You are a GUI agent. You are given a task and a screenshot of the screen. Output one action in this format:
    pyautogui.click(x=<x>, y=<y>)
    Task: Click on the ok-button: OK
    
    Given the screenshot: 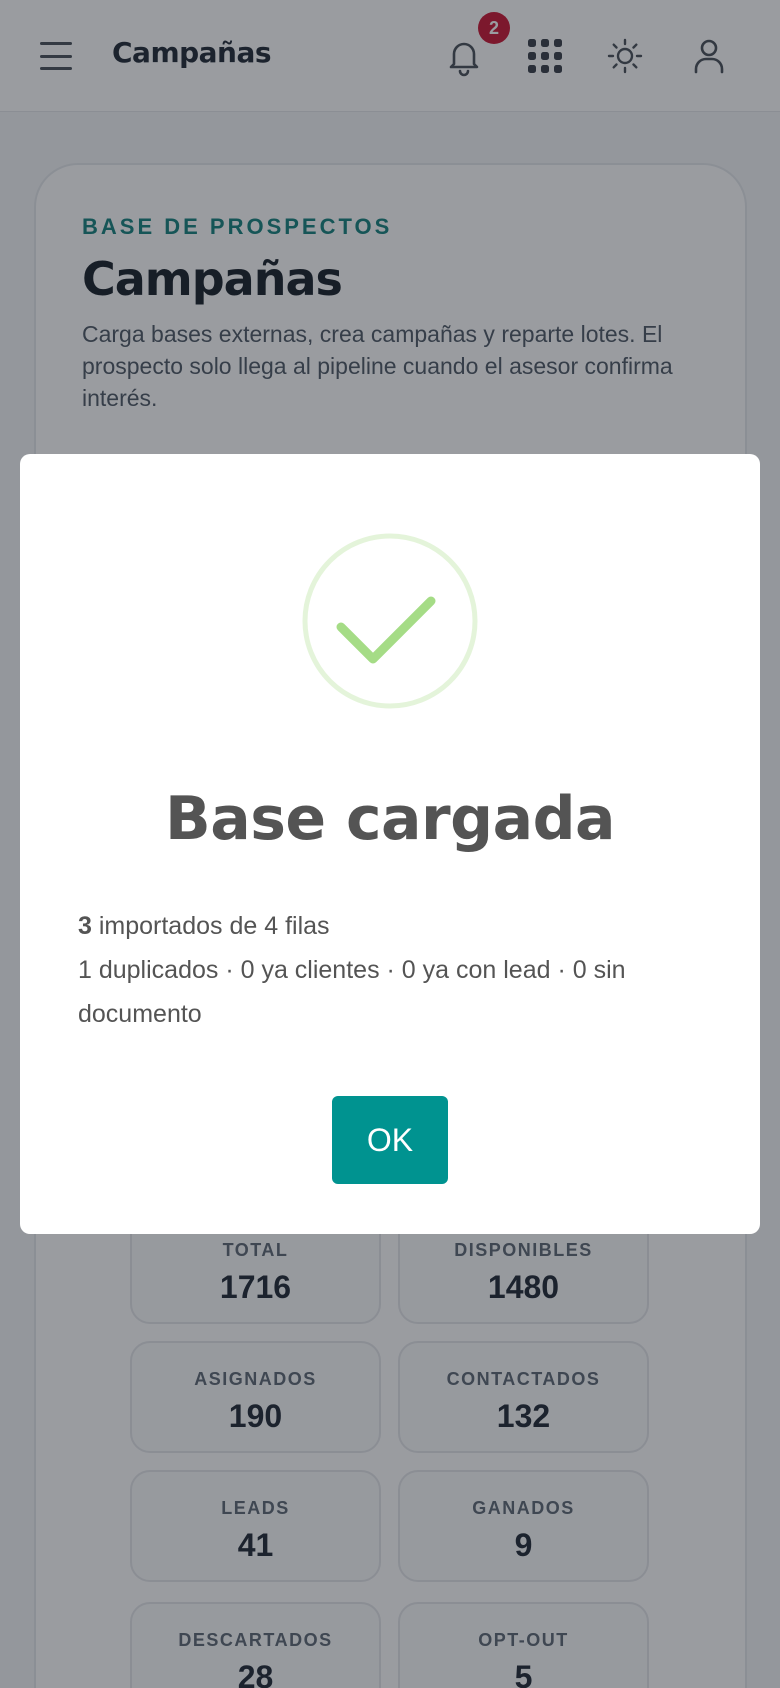 What is the action you would take?
    pyautogui.click(x=390, y=1140)
    